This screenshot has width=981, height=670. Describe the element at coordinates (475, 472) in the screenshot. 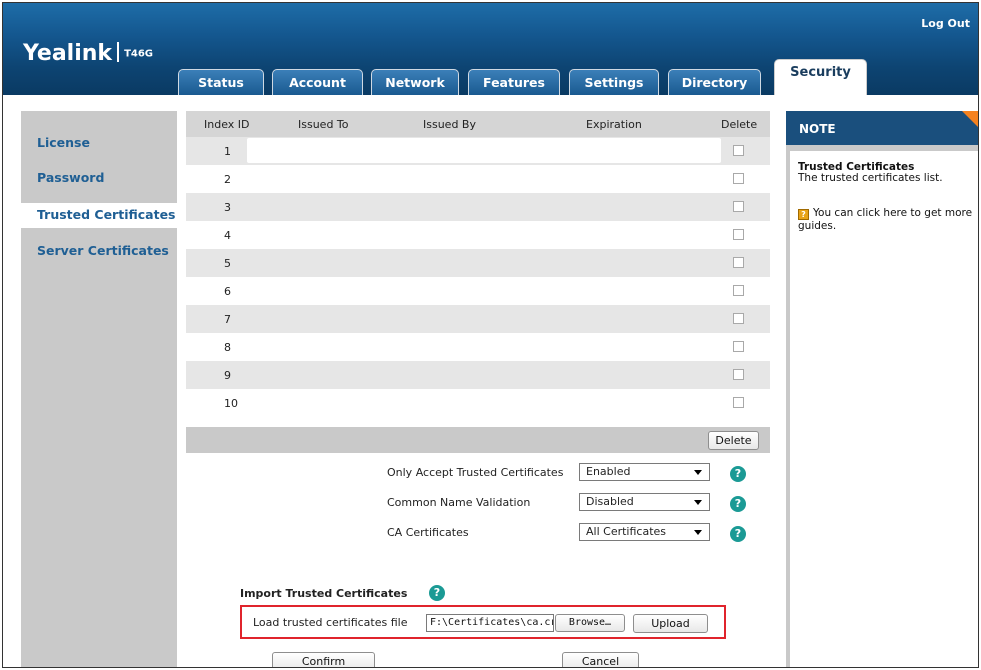

I see `only-accept-trusted-label: Only Accept Trusted Certificates` at that location.